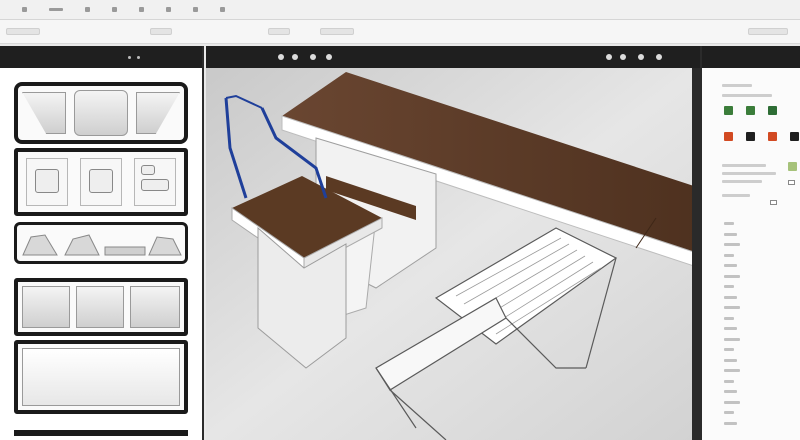  What do you see at coordinates (138, 57) in the screenshot?
I see `grid-icon` at bounding box center [138, 57].